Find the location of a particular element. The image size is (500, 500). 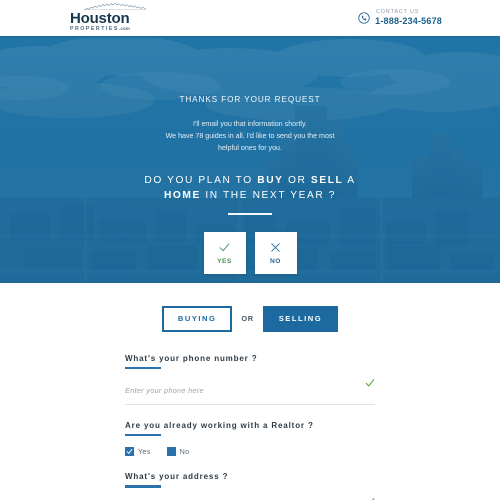

choice-yes-label: YES is located at coordinates (224, 262).